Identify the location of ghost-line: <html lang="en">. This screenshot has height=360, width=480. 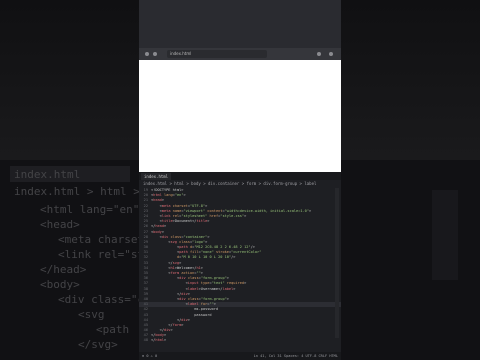
(93, 209).